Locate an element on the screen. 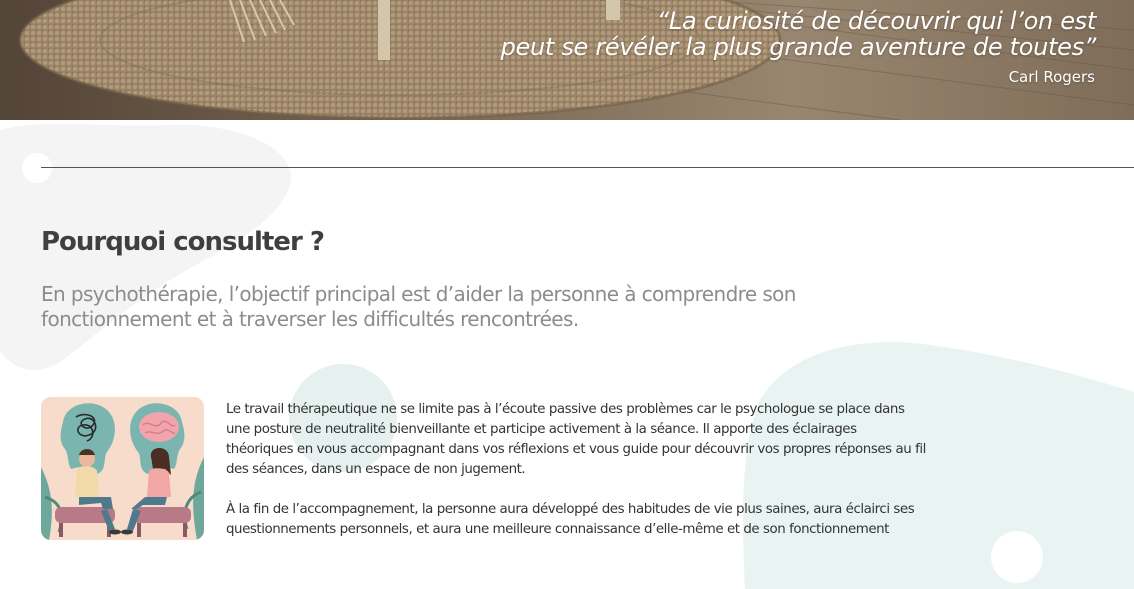 Image resolution: width=1134 pixels, height=589 pixels. therapy-session-icon is located at coordinates (122, 468).